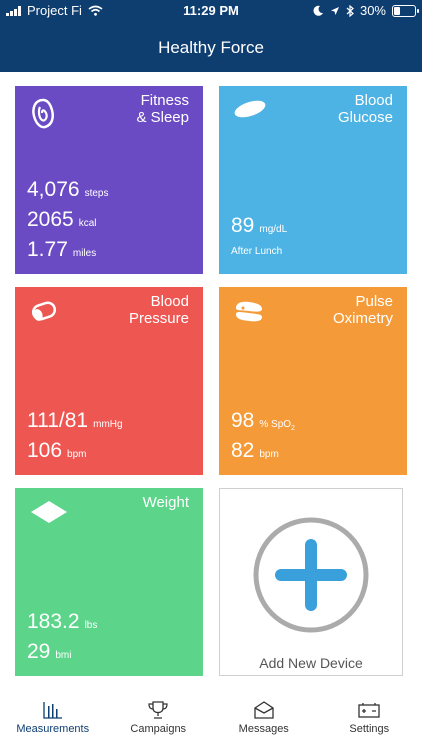 Image resolution: width=422 pixels, height=750 pixels. I want to click on bluetooth-icon, so click(350, 10).